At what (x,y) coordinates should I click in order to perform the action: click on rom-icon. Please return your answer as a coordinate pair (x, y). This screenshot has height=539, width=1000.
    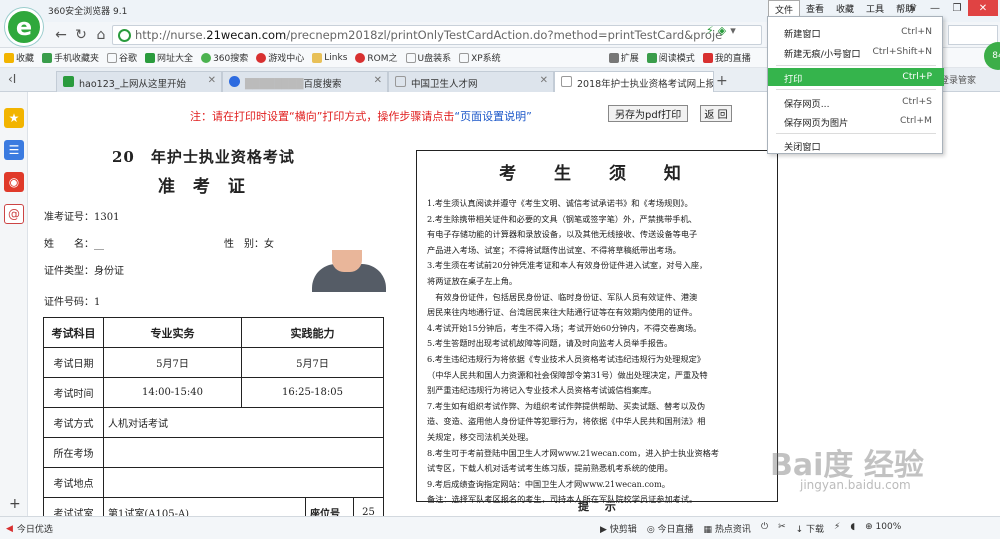
    Looking at the image, I should click on (360, 57).